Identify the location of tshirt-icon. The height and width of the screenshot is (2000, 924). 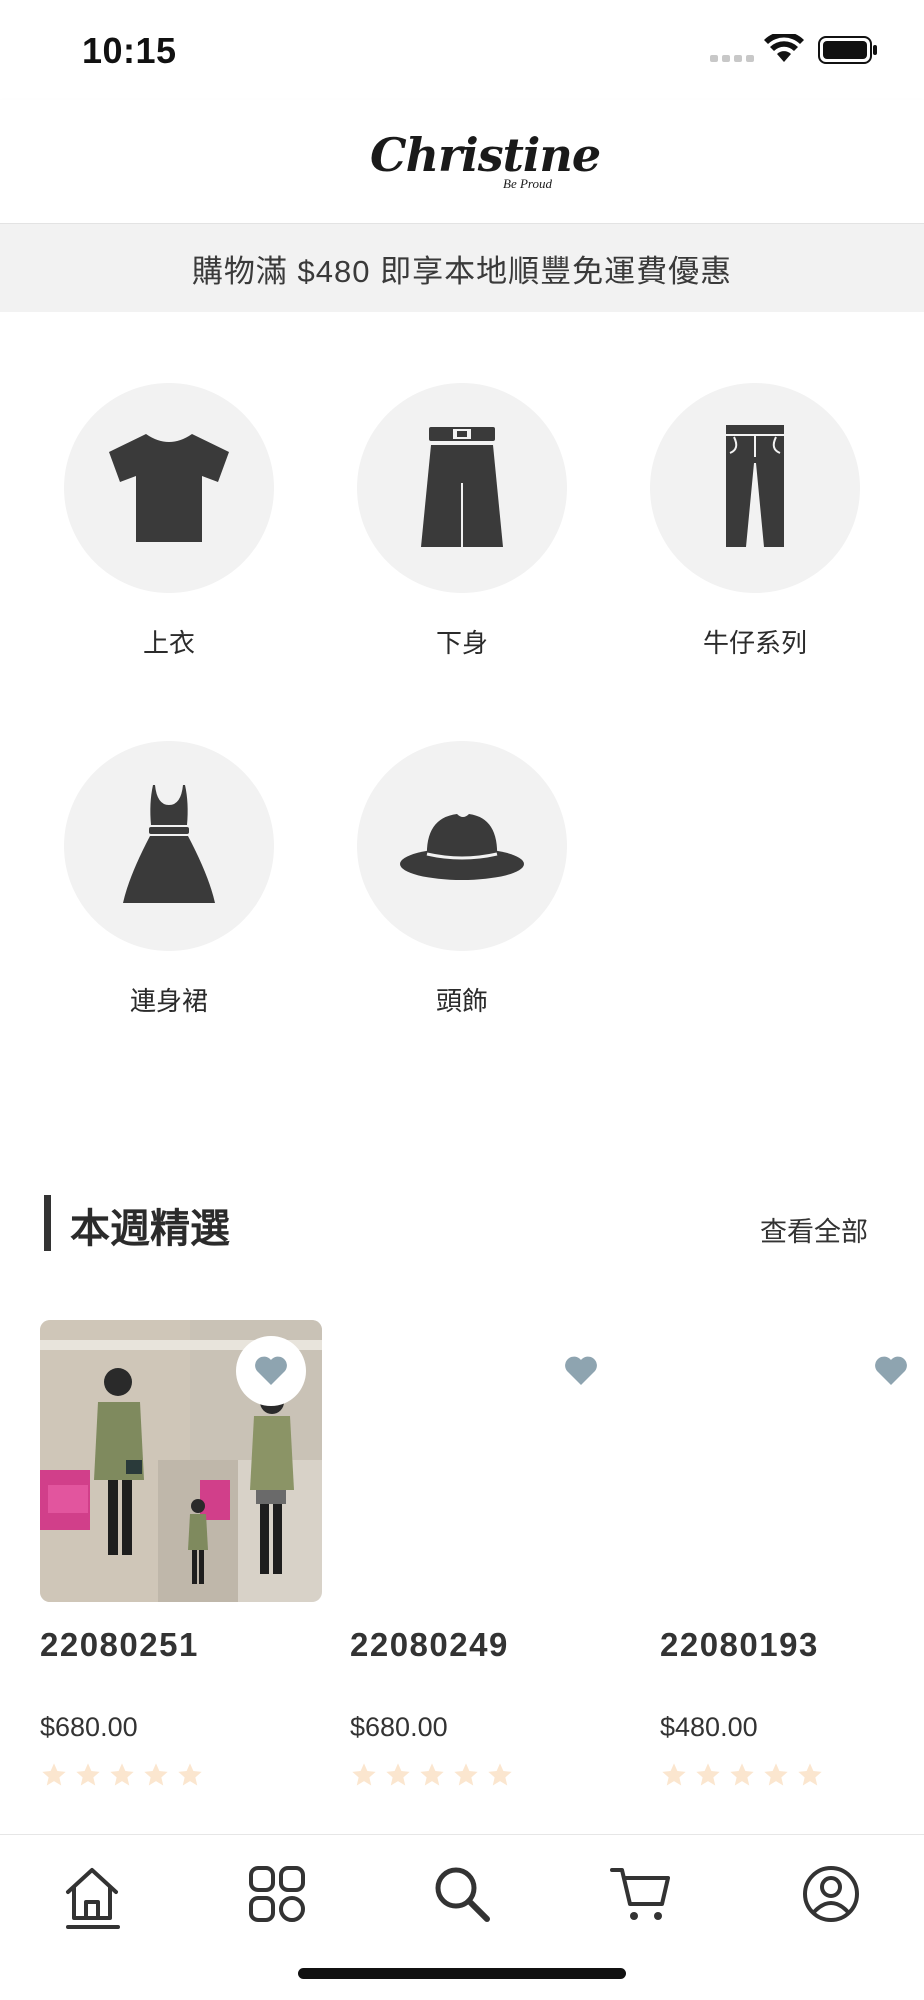
(169, 488).